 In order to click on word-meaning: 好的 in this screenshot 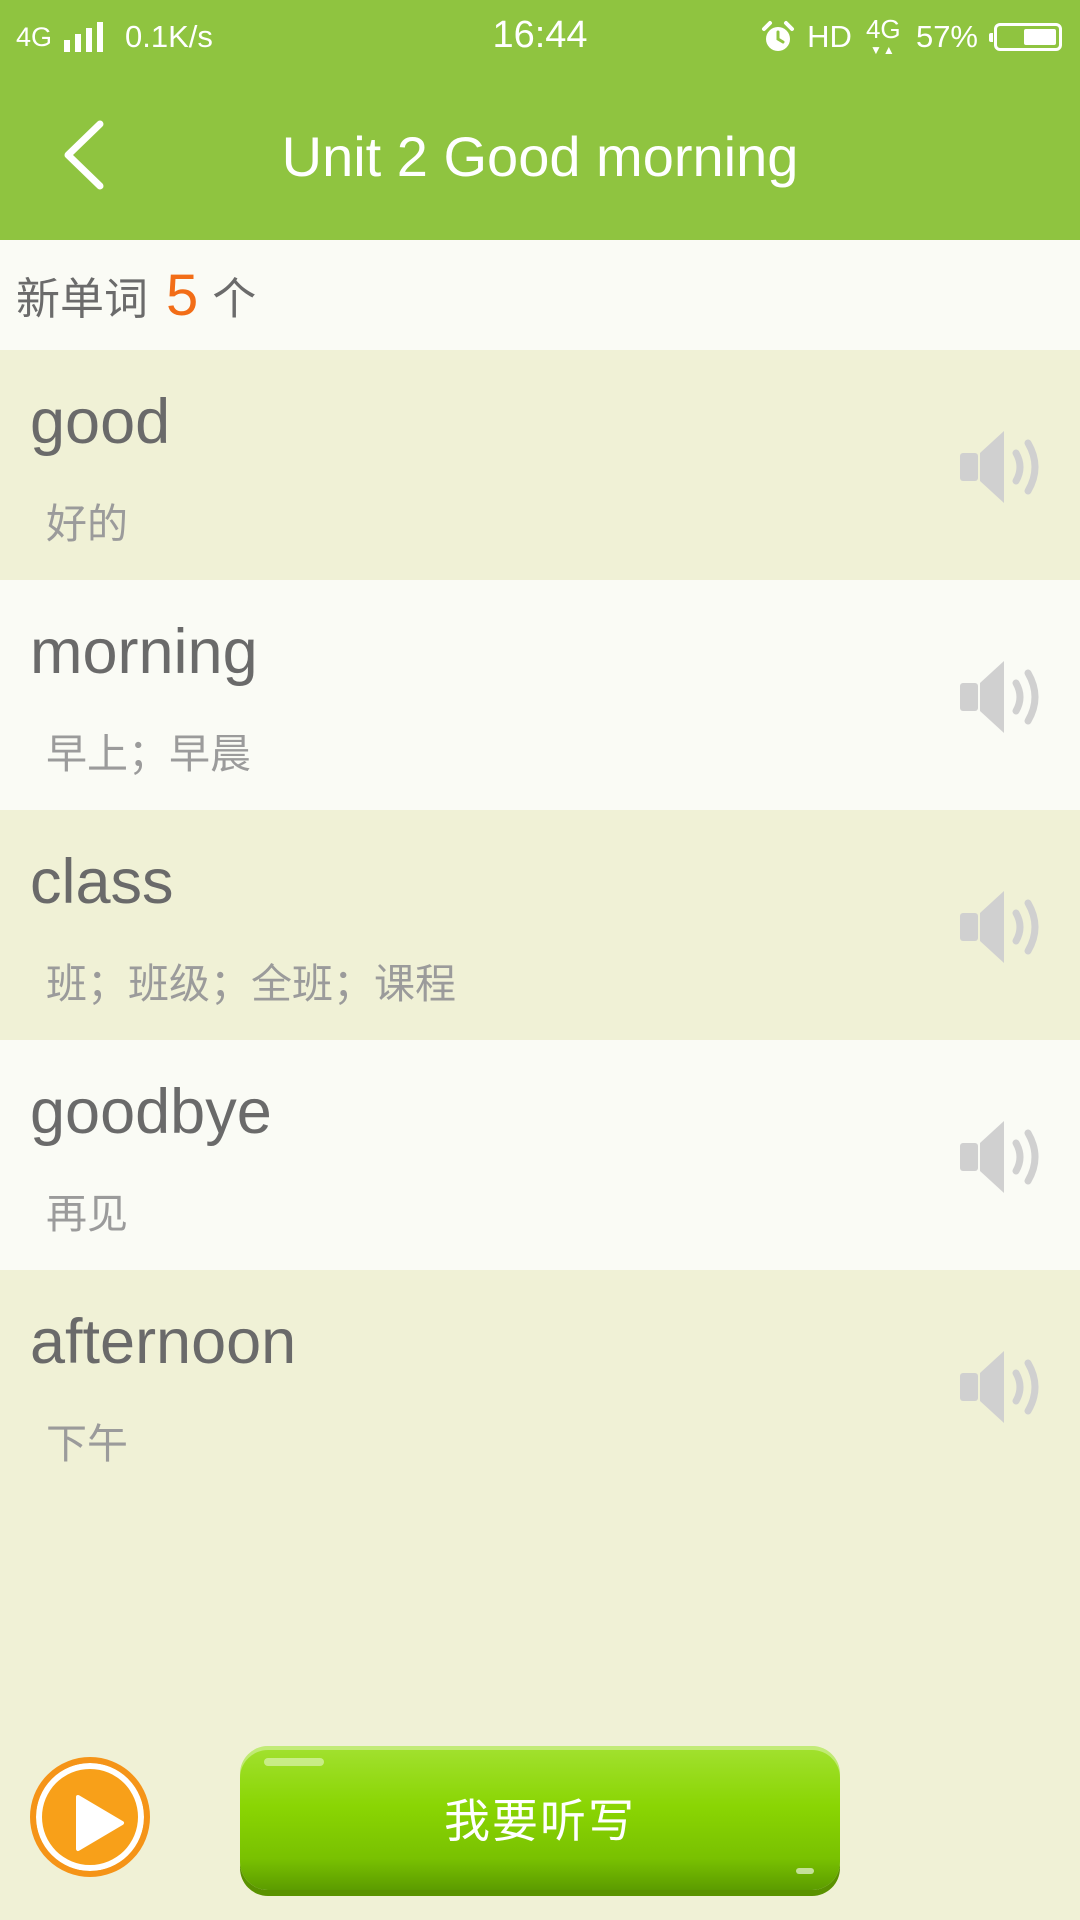, I will do `click(87, 524)`.